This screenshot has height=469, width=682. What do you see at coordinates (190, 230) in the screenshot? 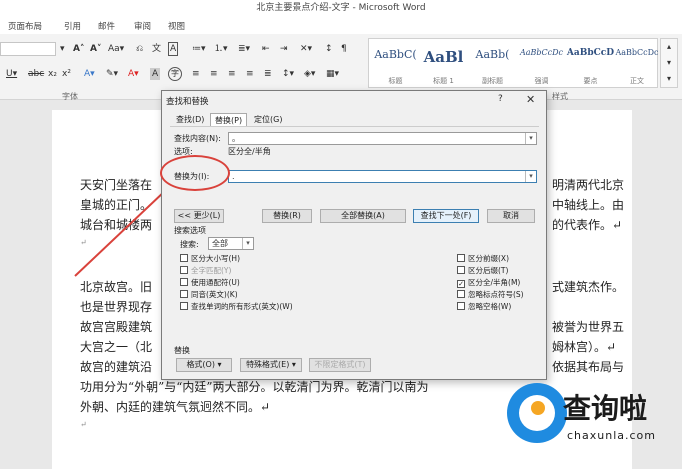
I see `search-options-label: 搜索选项` at bounding box center [190, 230].